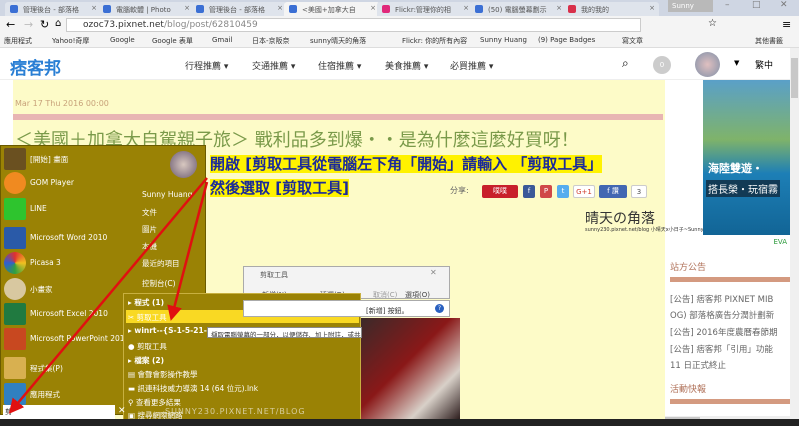 This screenshot has height=426, width=799. What do you see at coordinates (639, 191) in the screenshot?
I see `like-count: 3` at bounding box center [639, 191].